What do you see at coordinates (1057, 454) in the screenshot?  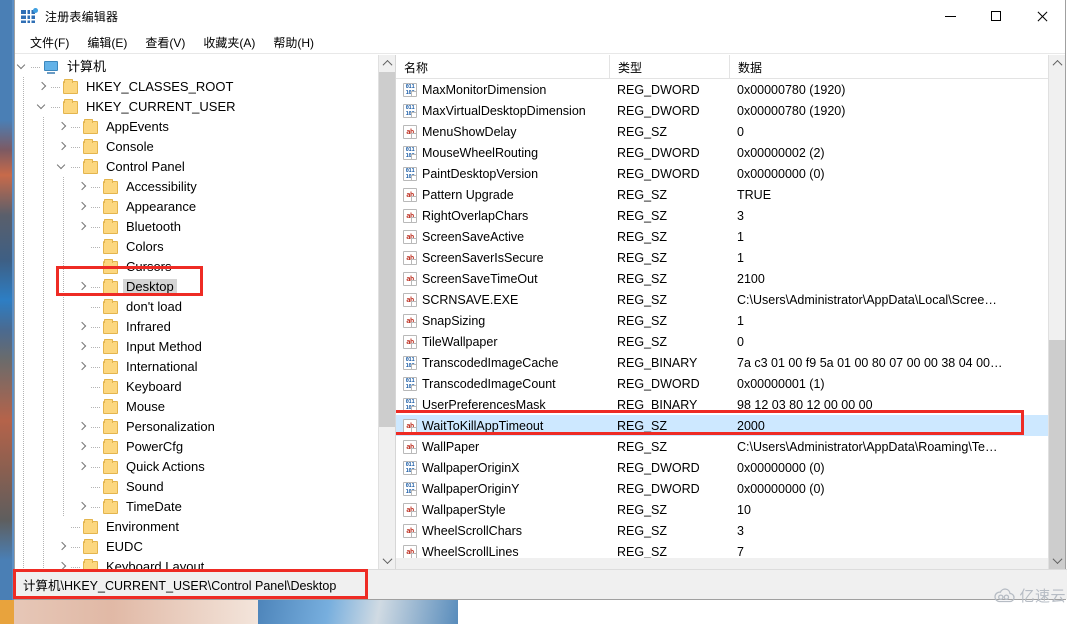 I see `list-scrollbar-thumb` at bounding box center [1057, 454].